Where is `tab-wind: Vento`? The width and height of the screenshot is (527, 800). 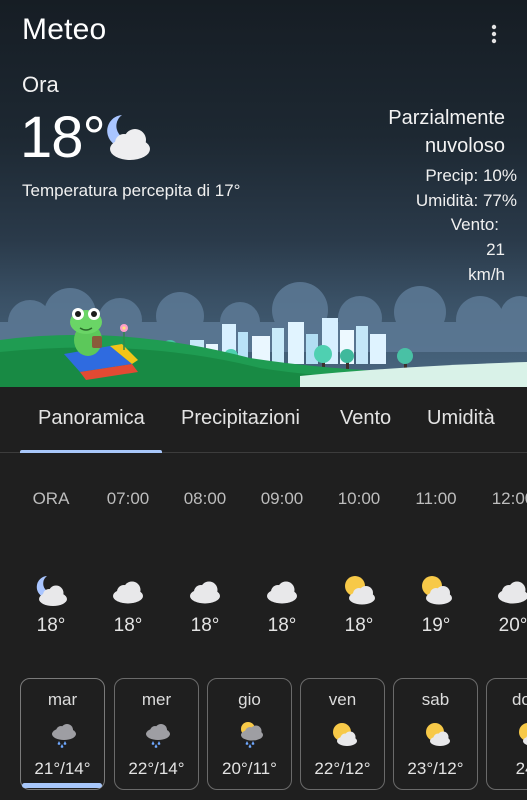 tab-wind: Vento is located at coordinates (365, 418).